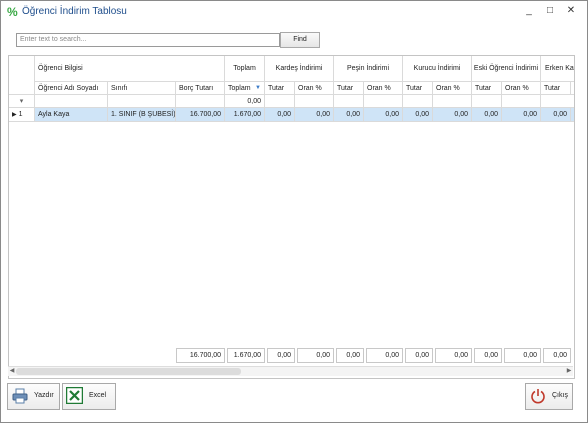 This screenshot has width=588, height=423. What do you see at coordinates (314, 115) in the screenshot?
I see `table-cell-kardes-oran: 0,00` at bounding box center [314, 115].